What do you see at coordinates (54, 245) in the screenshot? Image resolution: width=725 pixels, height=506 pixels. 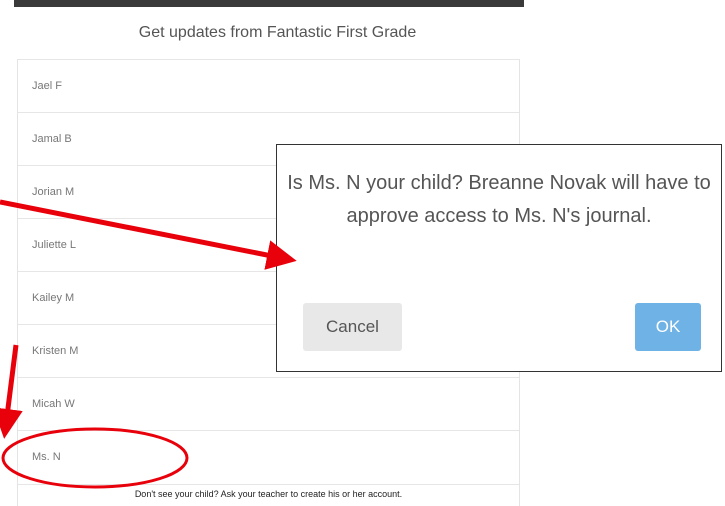 I see `student-name: Juliette L` at bounding box center [54, 245].